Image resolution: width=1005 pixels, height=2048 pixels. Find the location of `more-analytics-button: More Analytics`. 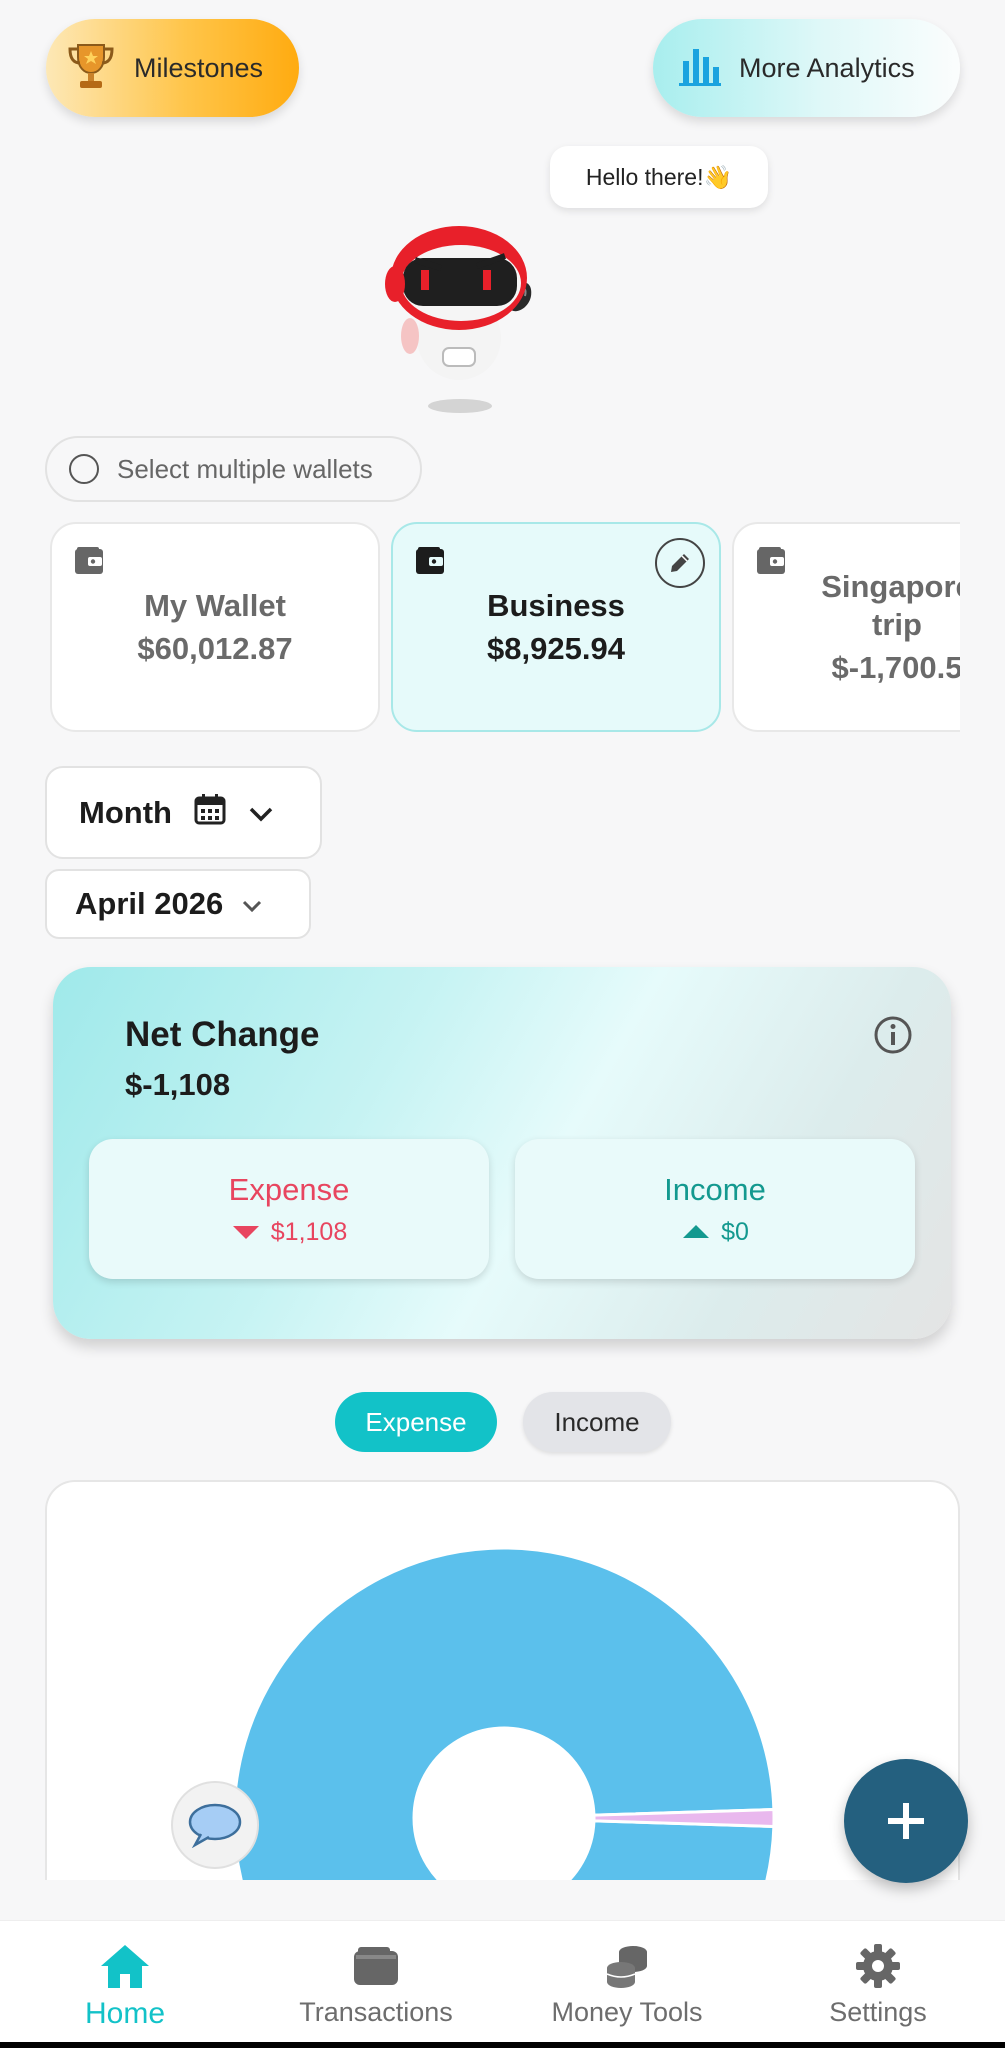

more-analytics-button: More Analytics is located at coordinates (806, 68).